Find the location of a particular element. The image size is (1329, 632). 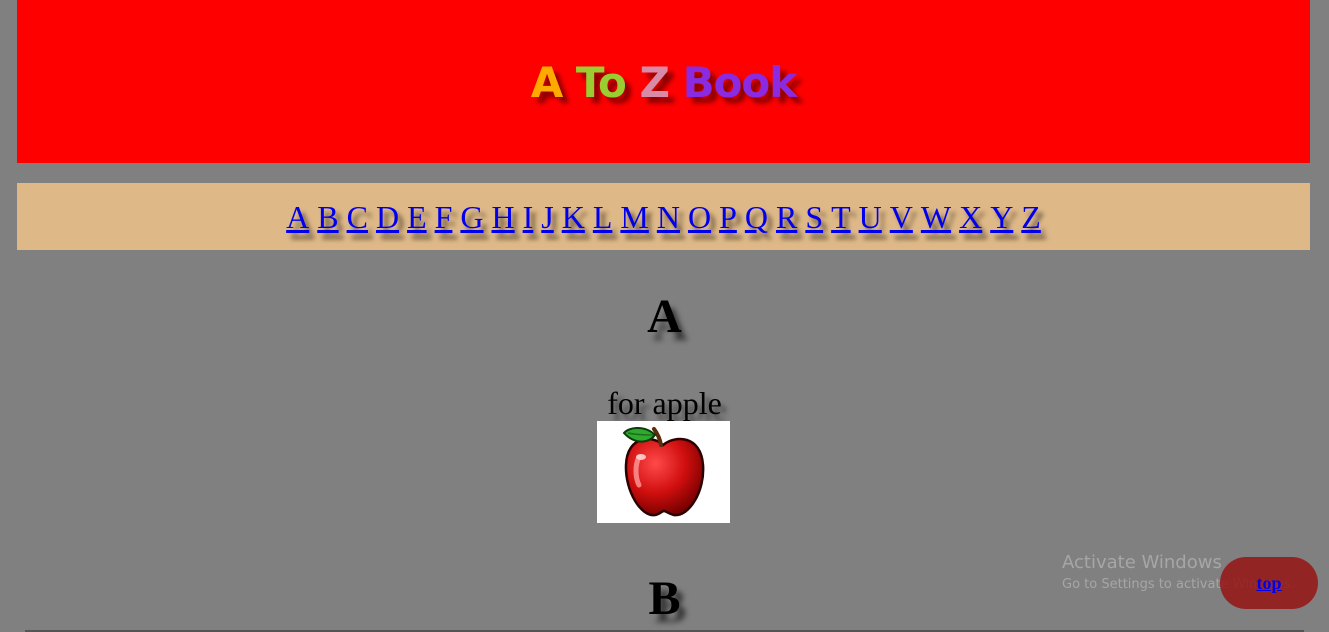

nav-link-x: X is located at coordinates (970, 217).